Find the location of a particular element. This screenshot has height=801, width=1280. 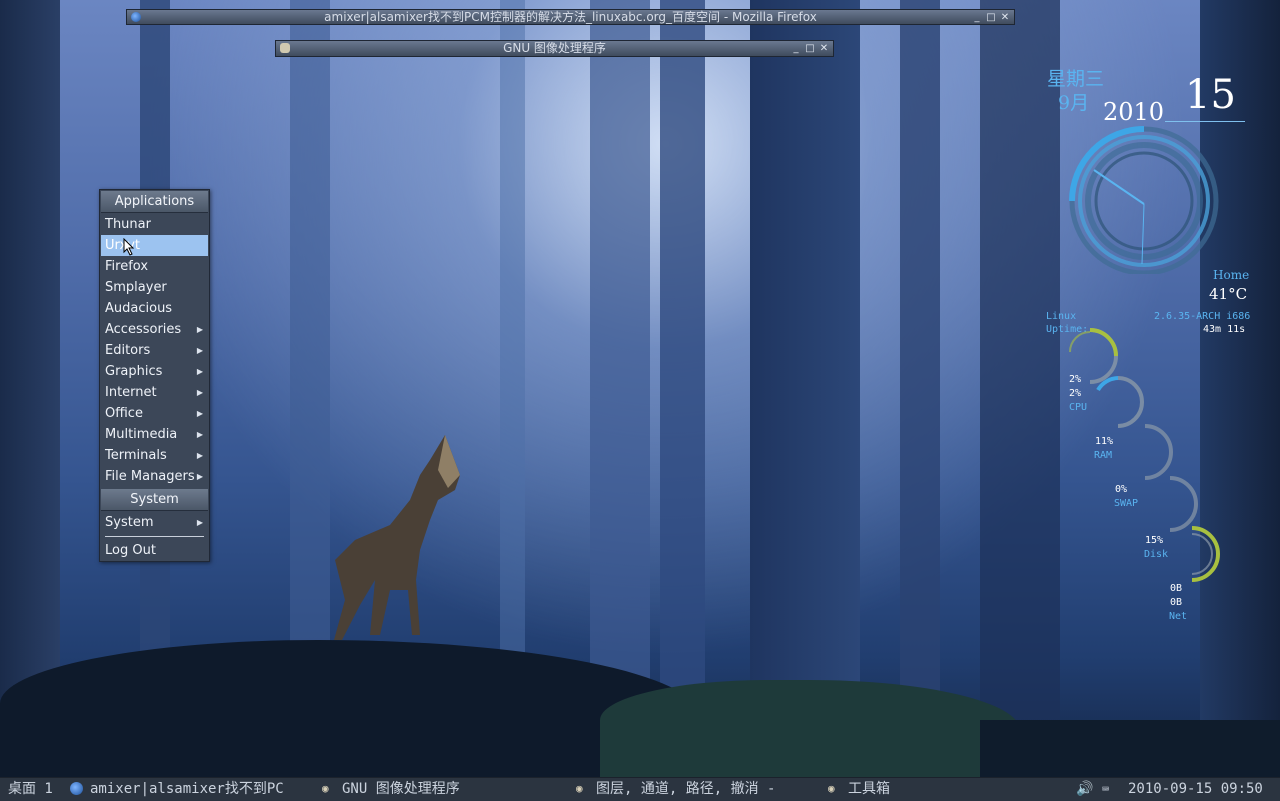

temperature-label: 41°C is located at coordinates (1228, 294).